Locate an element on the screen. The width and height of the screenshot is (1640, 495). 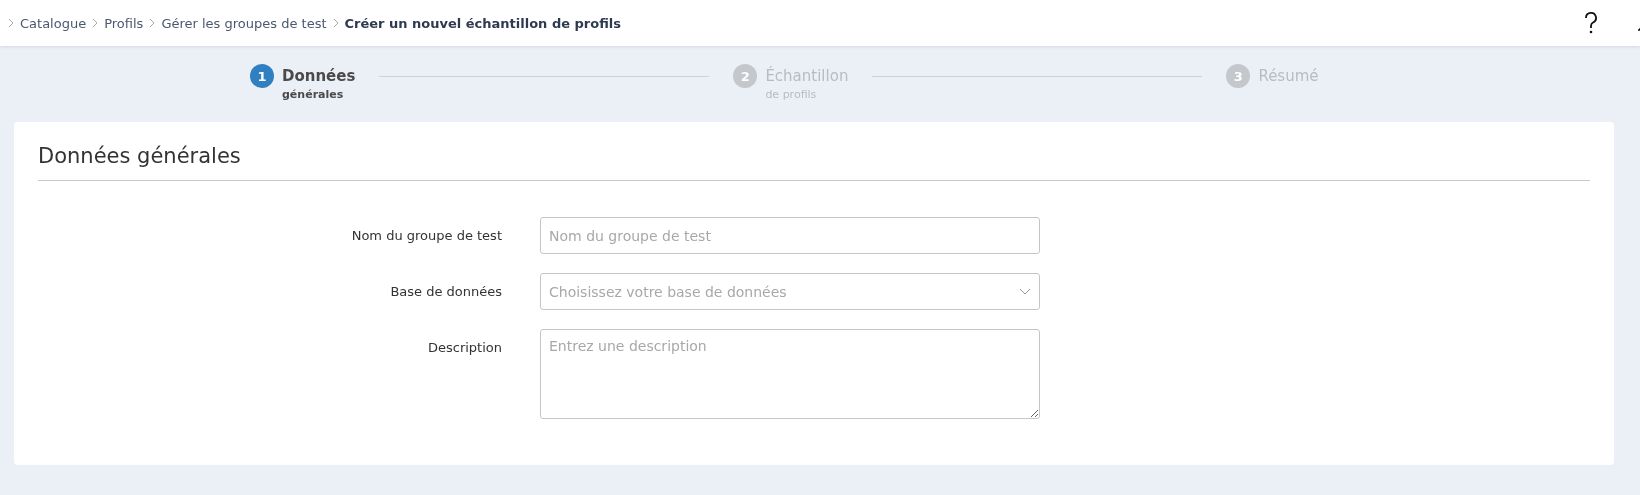
step-subtitle: générales is located at coordinates (313, 94).